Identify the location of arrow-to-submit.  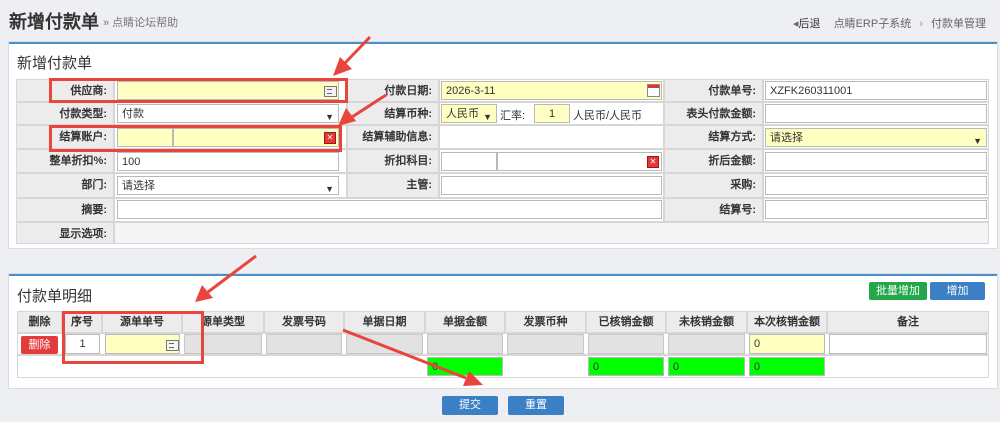
(404, 354).